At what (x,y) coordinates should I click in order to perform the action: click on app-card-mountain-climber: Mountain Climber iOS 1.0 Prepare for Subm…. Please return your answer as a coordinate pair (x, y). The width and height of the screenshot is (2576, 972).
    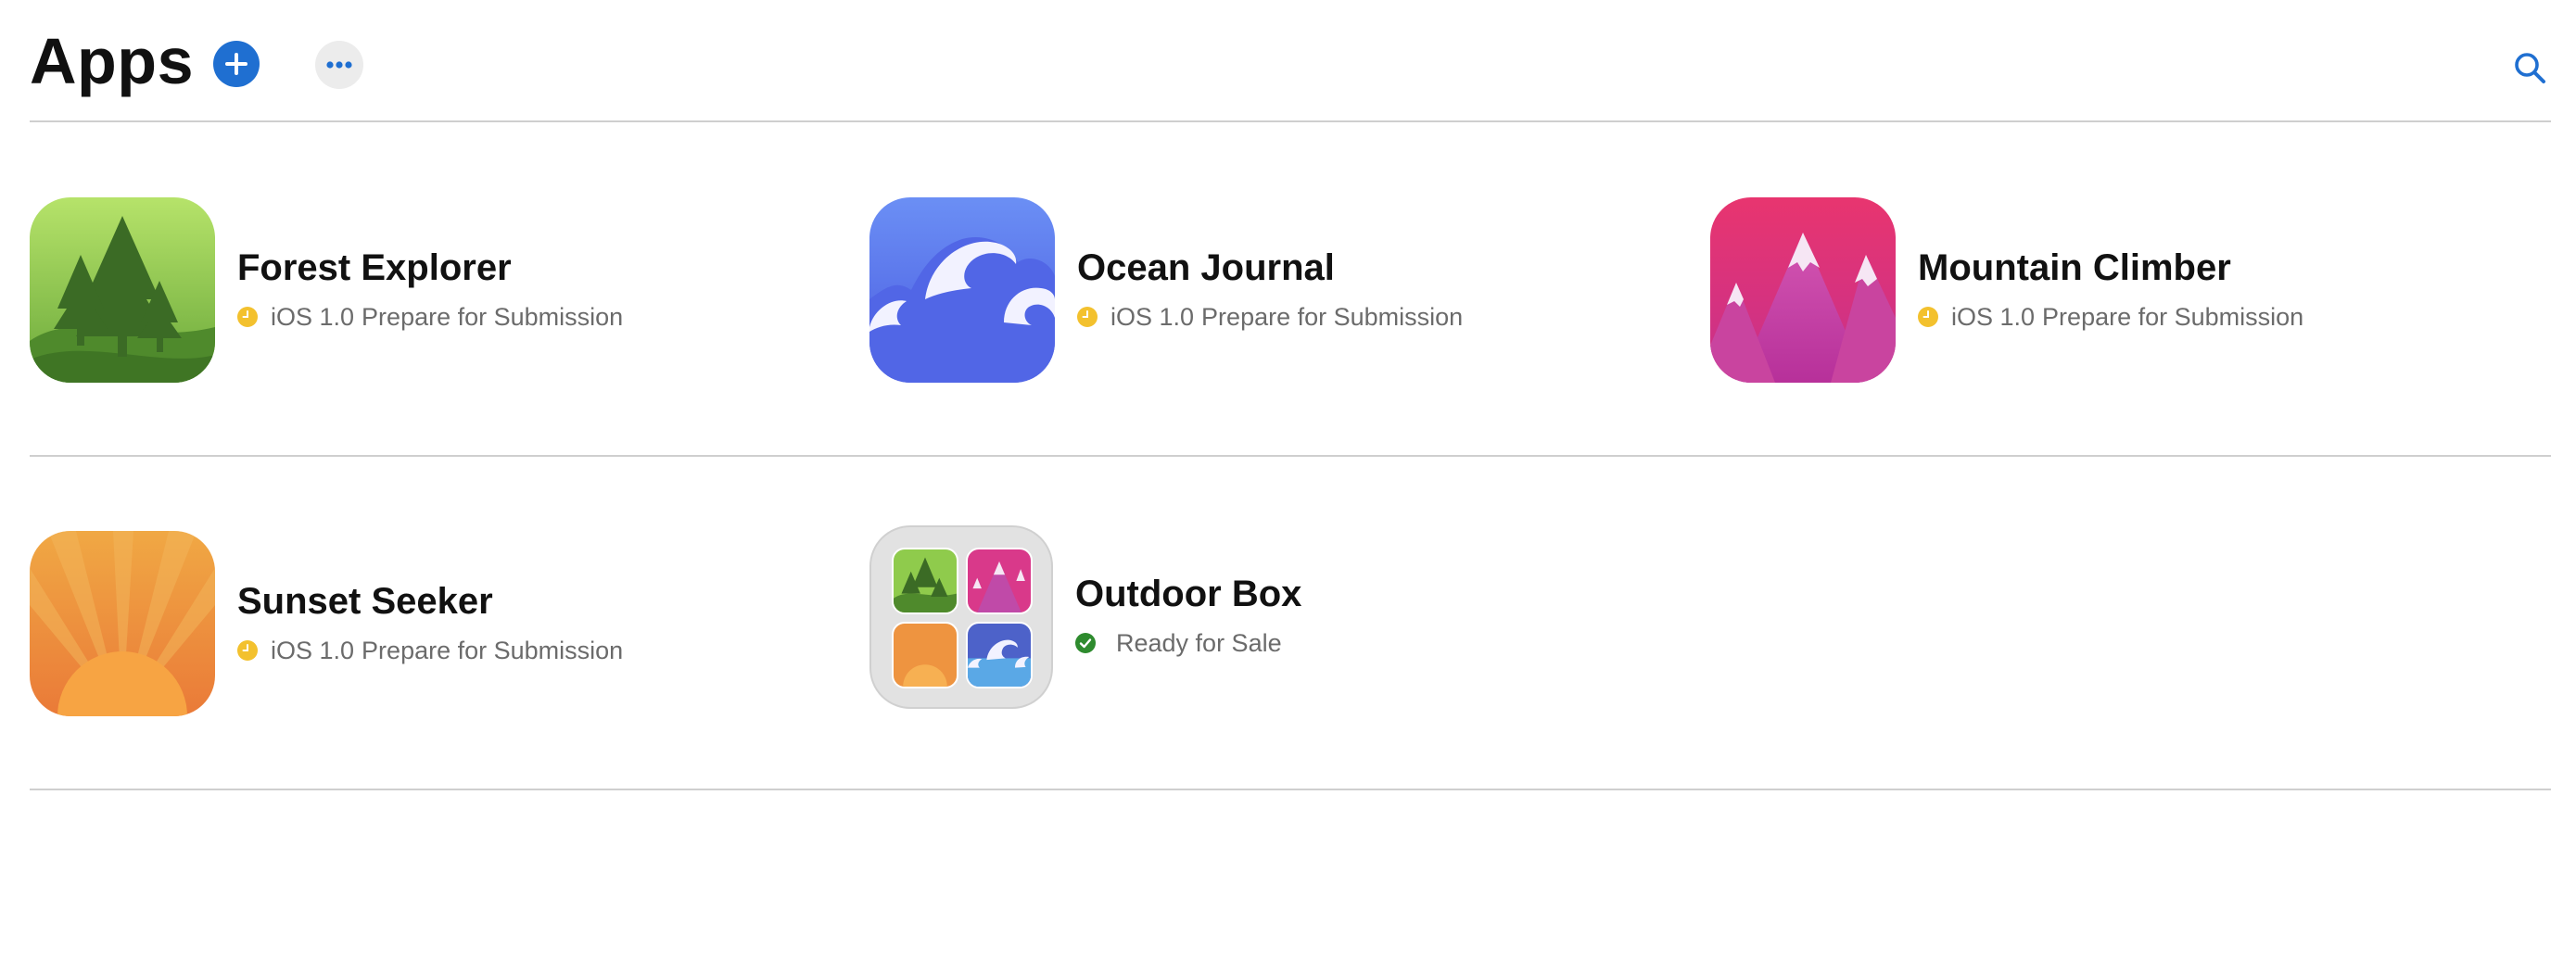
    Looking at the image, I should click on (2118, 291).